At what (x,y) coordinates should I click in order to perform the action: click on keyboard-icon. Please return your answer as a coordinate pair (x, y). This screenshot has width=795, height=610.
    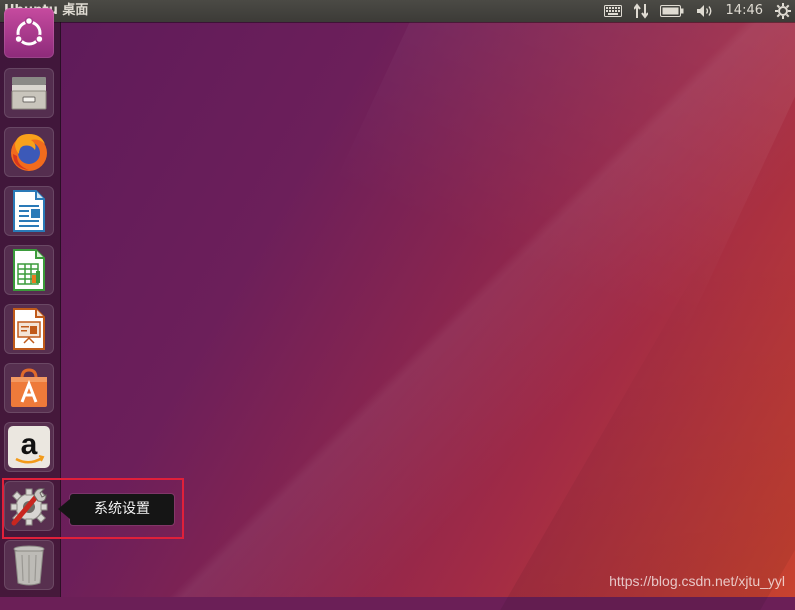
    Looking at the image, I should click on (612, 11).